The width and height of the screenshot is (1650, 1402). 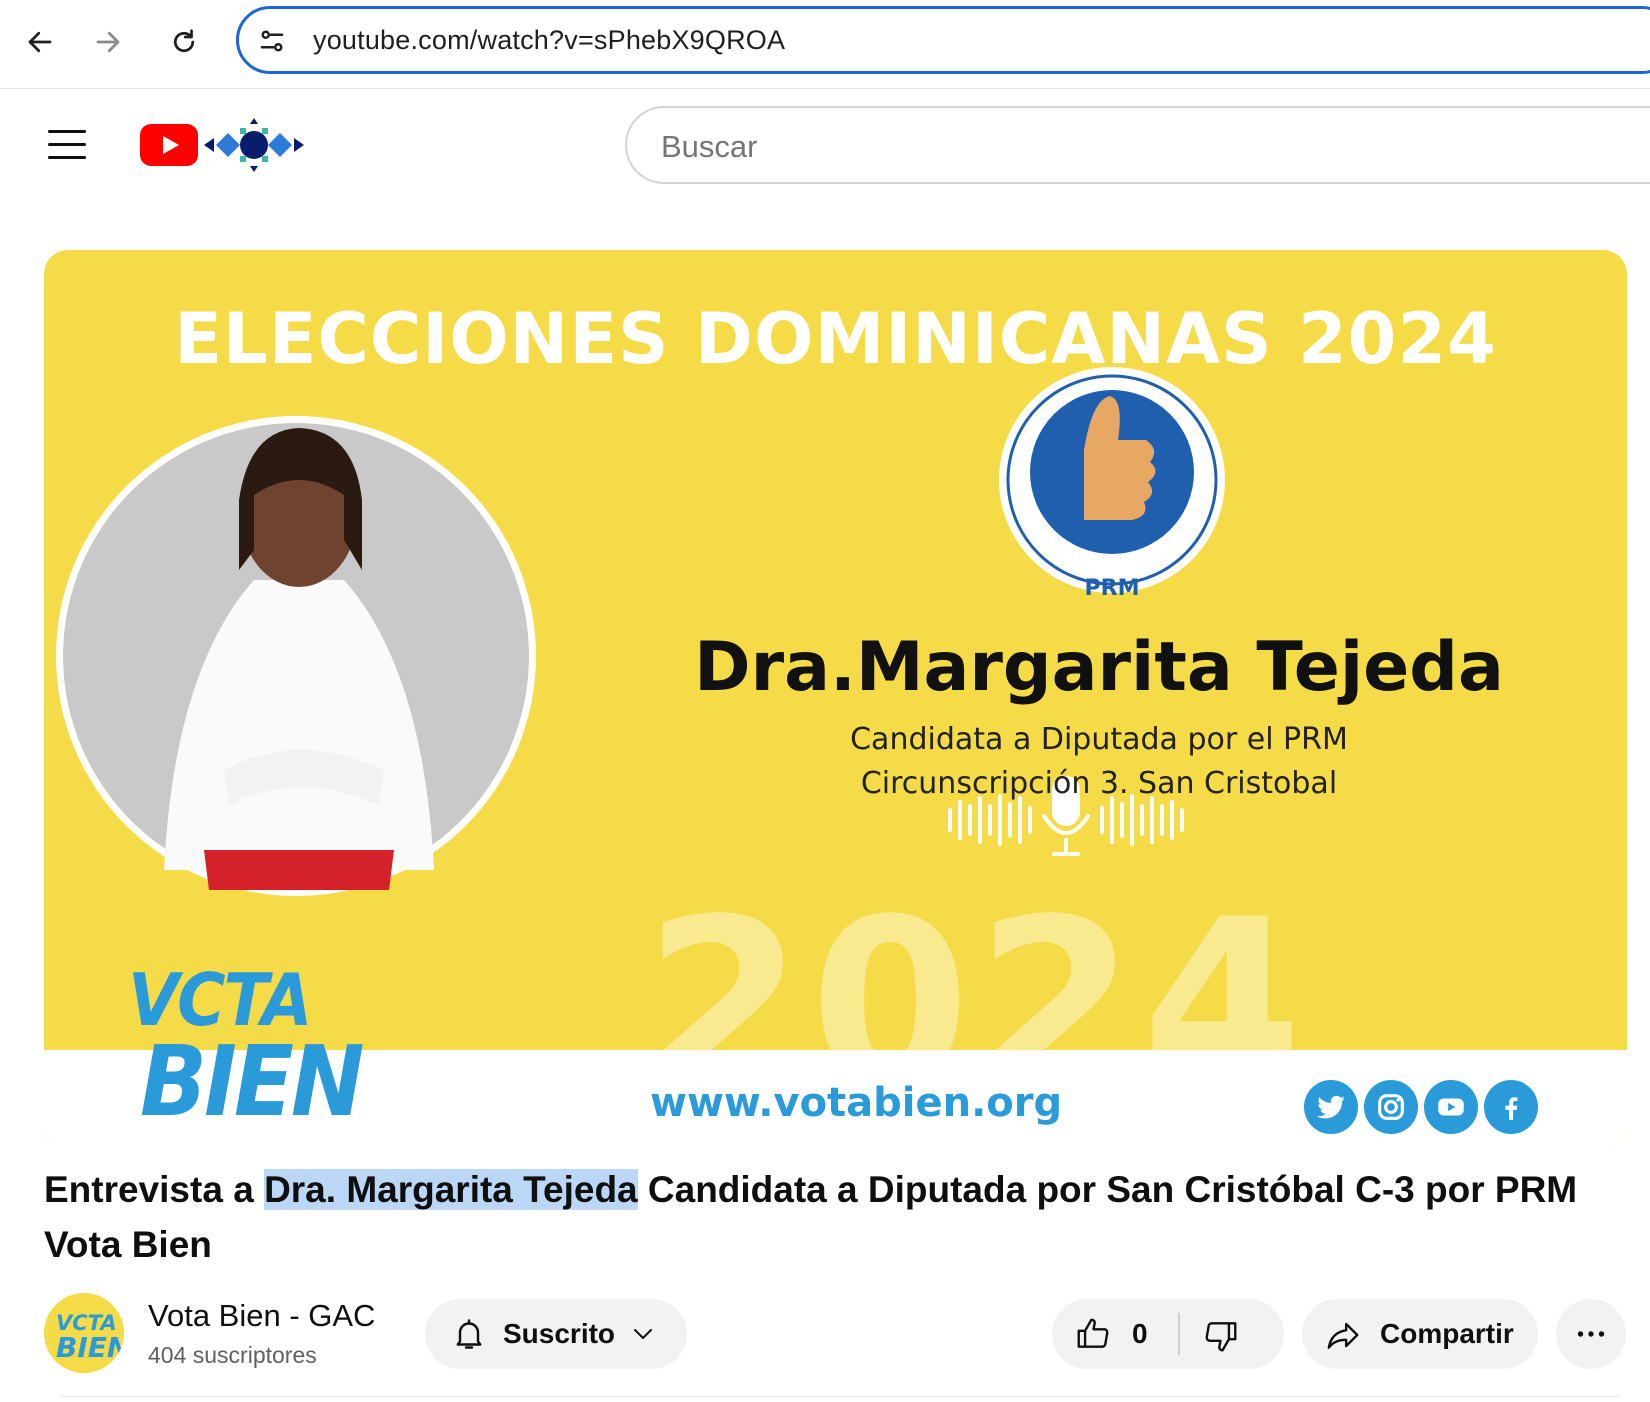 What do you see at coordinates (154, 1189) in the screenshot?
I see `video-title-start: Entrevista a` at bounding box center [154, 1189].